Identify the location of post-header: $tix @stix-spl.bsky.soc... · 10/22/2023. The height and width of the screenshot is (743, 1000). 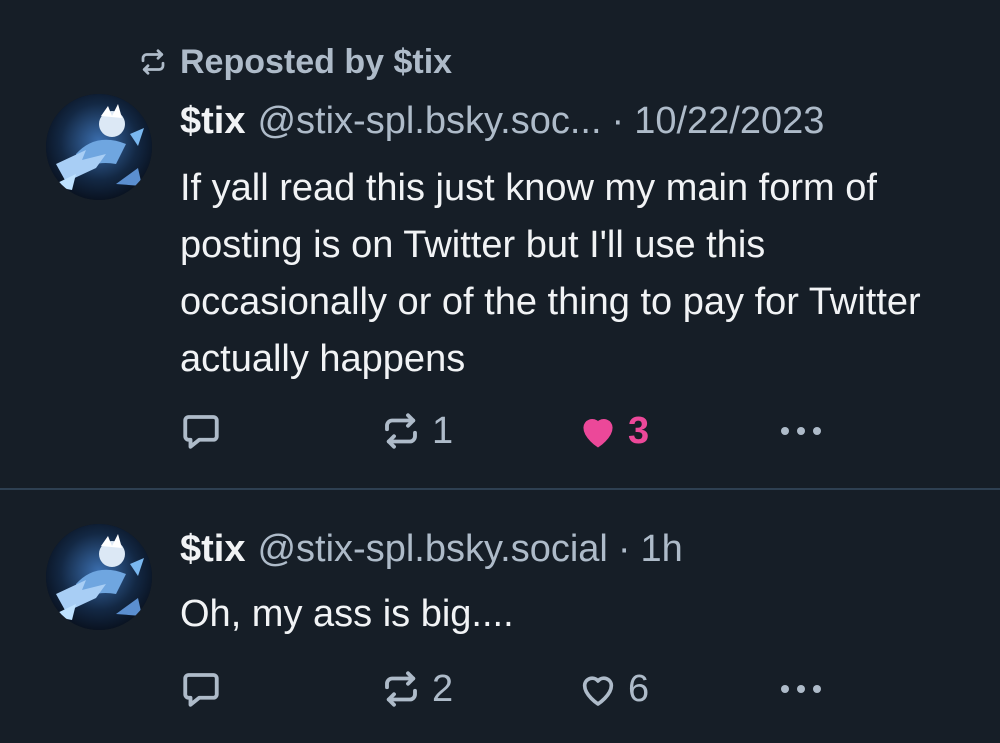
(502, 124).